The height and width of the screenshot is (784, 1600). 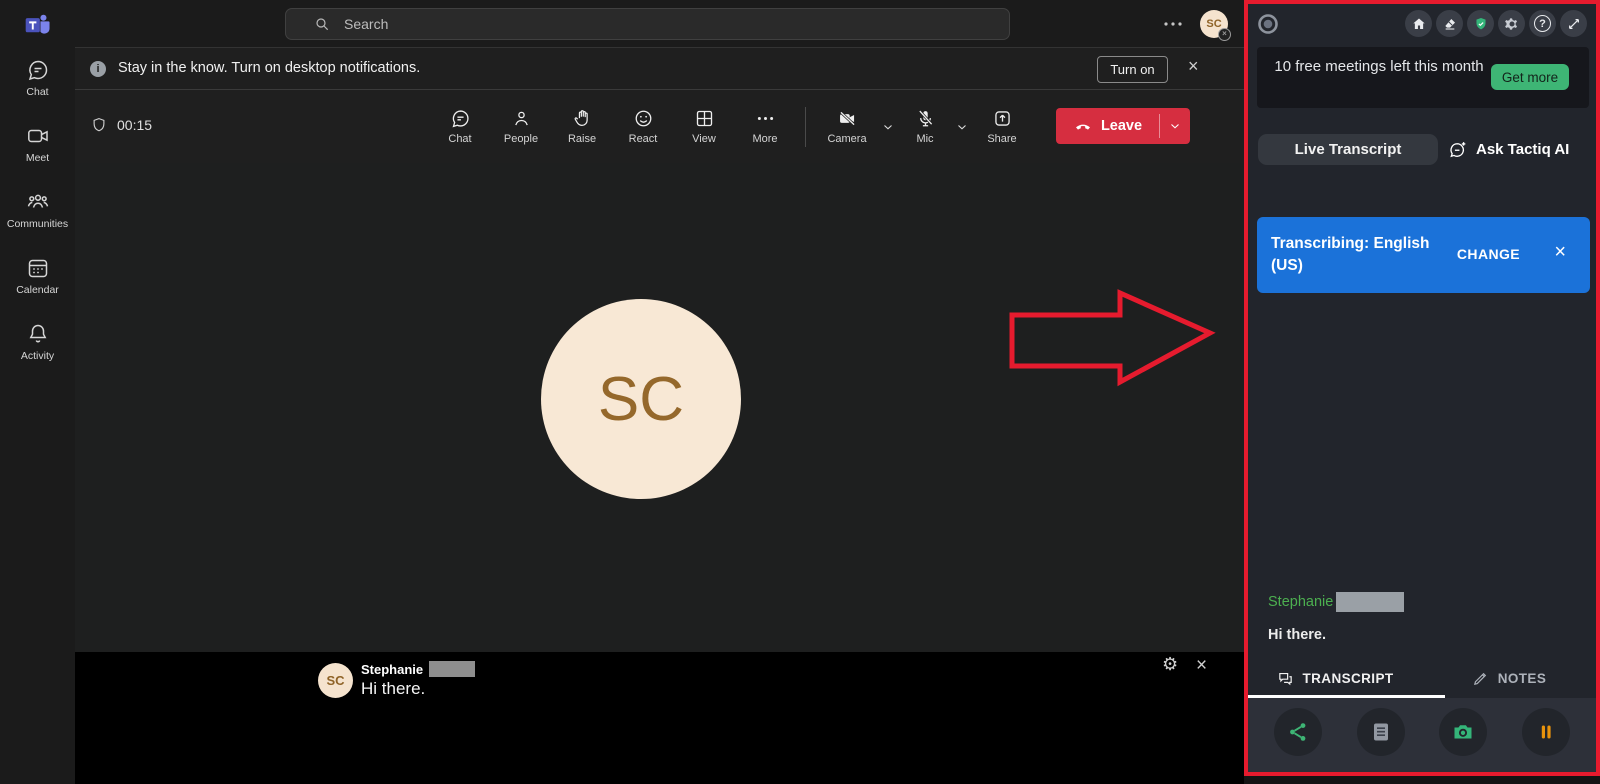 What do you see at coordinates (37, 210) in the screenshot?
I see `sidebar-item-communities: Communities` at bounding box center [37, 210].